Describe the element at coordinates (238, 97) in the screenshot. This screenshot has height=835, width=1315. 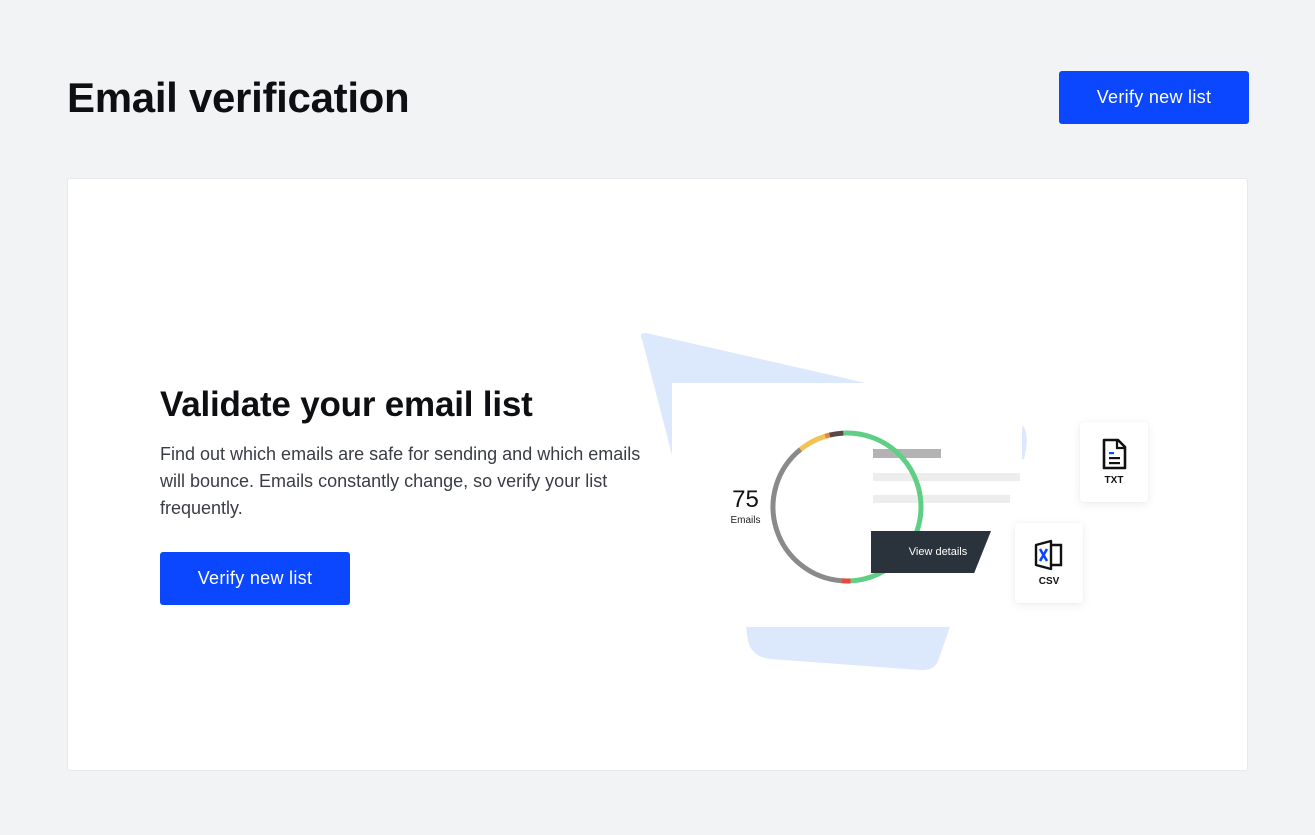
I see `page-title: Email verification` at that location.